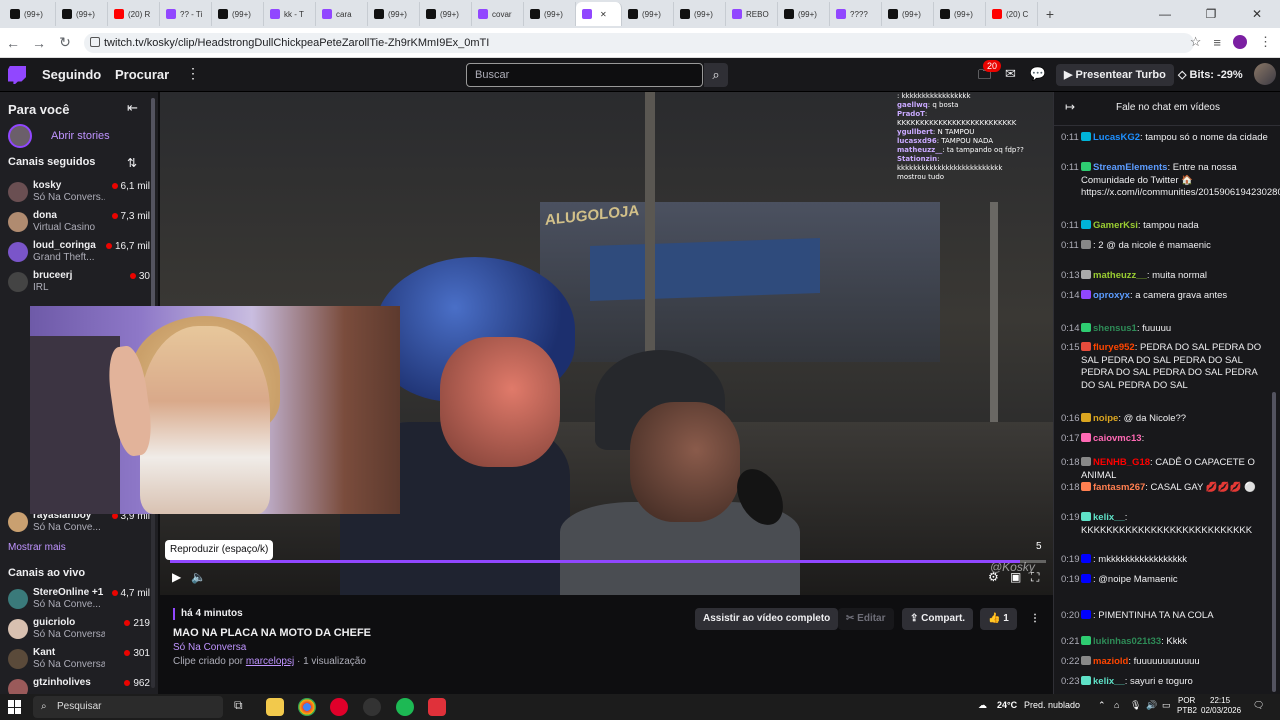 This screenshot has width=1280, height=720. Describe the element at coordinates (1240, 42) in the screenshot. I see `profile-avatar` at that location.